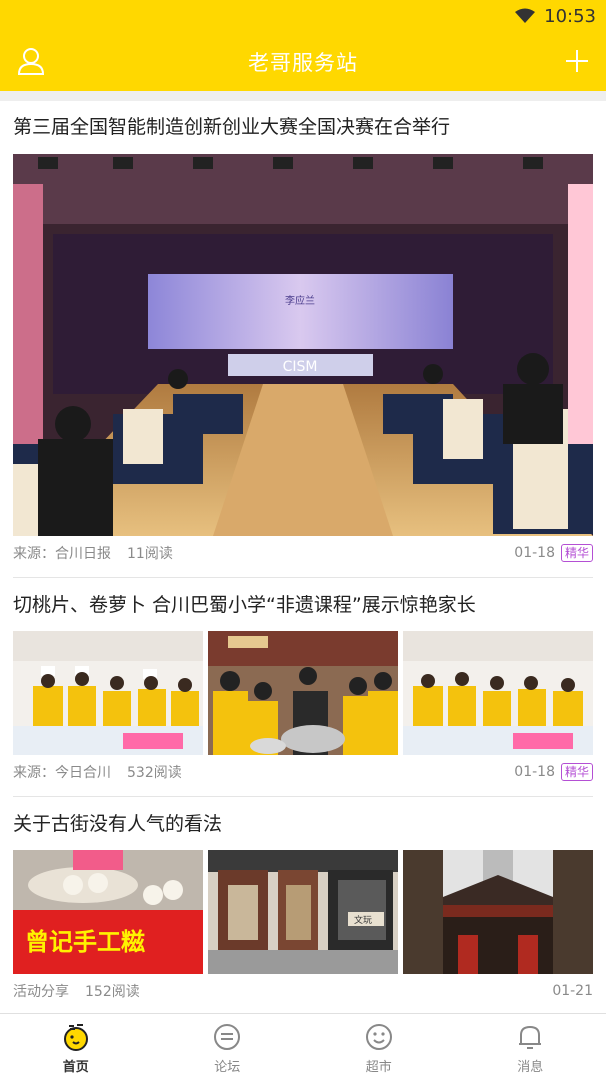 This screenshot has height=1080, width=606. What do you see at coordinates (227, 1067) in the screenshot?
I see `tab-label: 论坛` at bounding box center [227, 1067].